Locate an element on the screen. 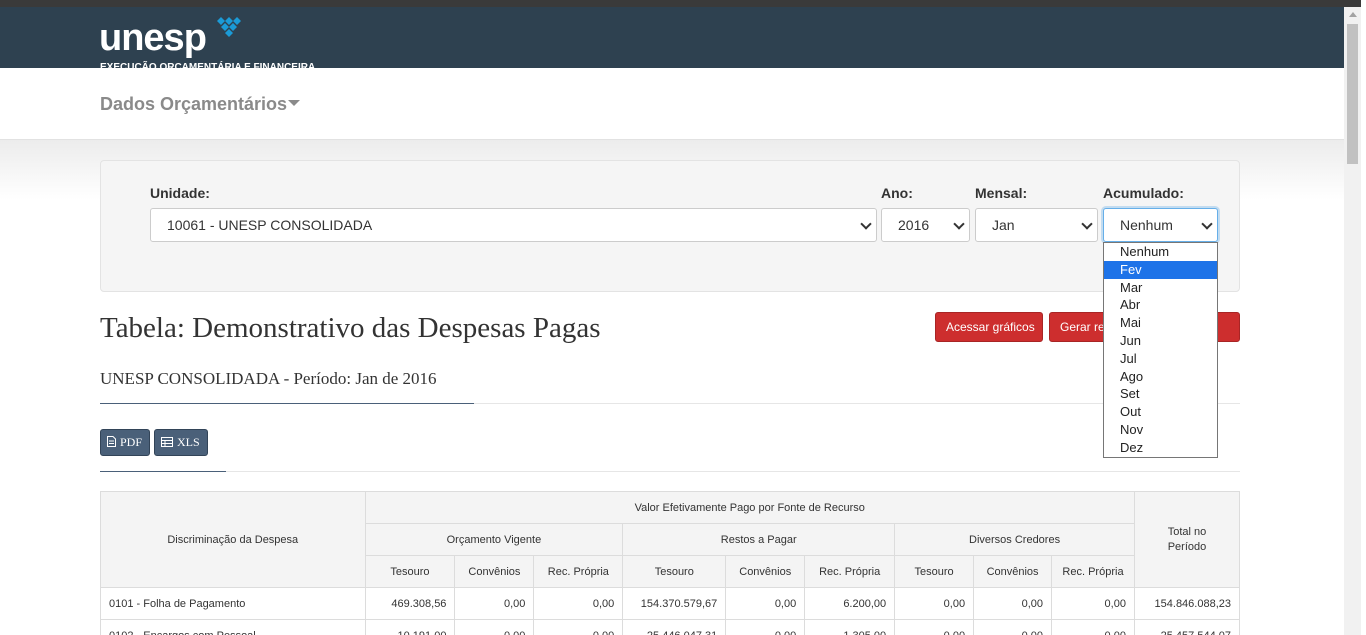 The width and height of the screenshot is (1366, 635). browser-top-edge is located at coordinates (683, 3).